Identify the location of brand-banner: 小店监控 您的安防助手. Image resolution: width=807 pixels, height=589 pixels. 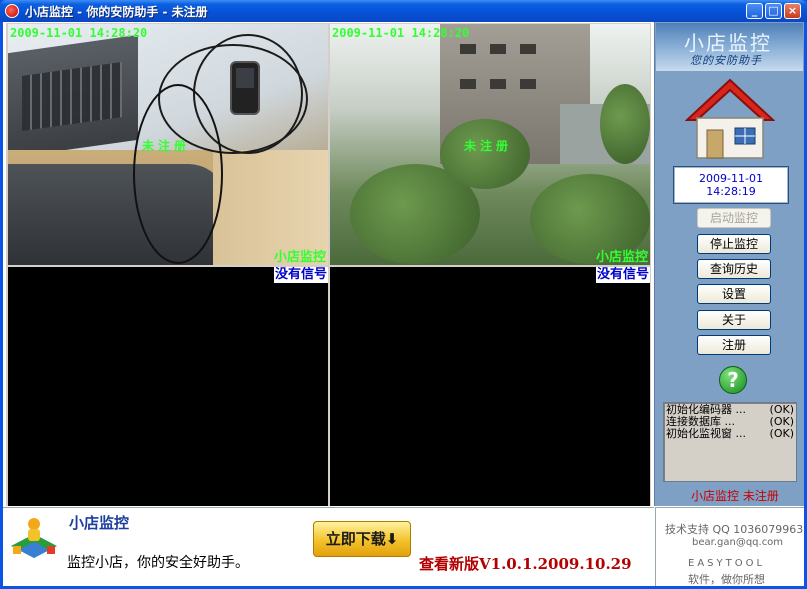
(729, 47).